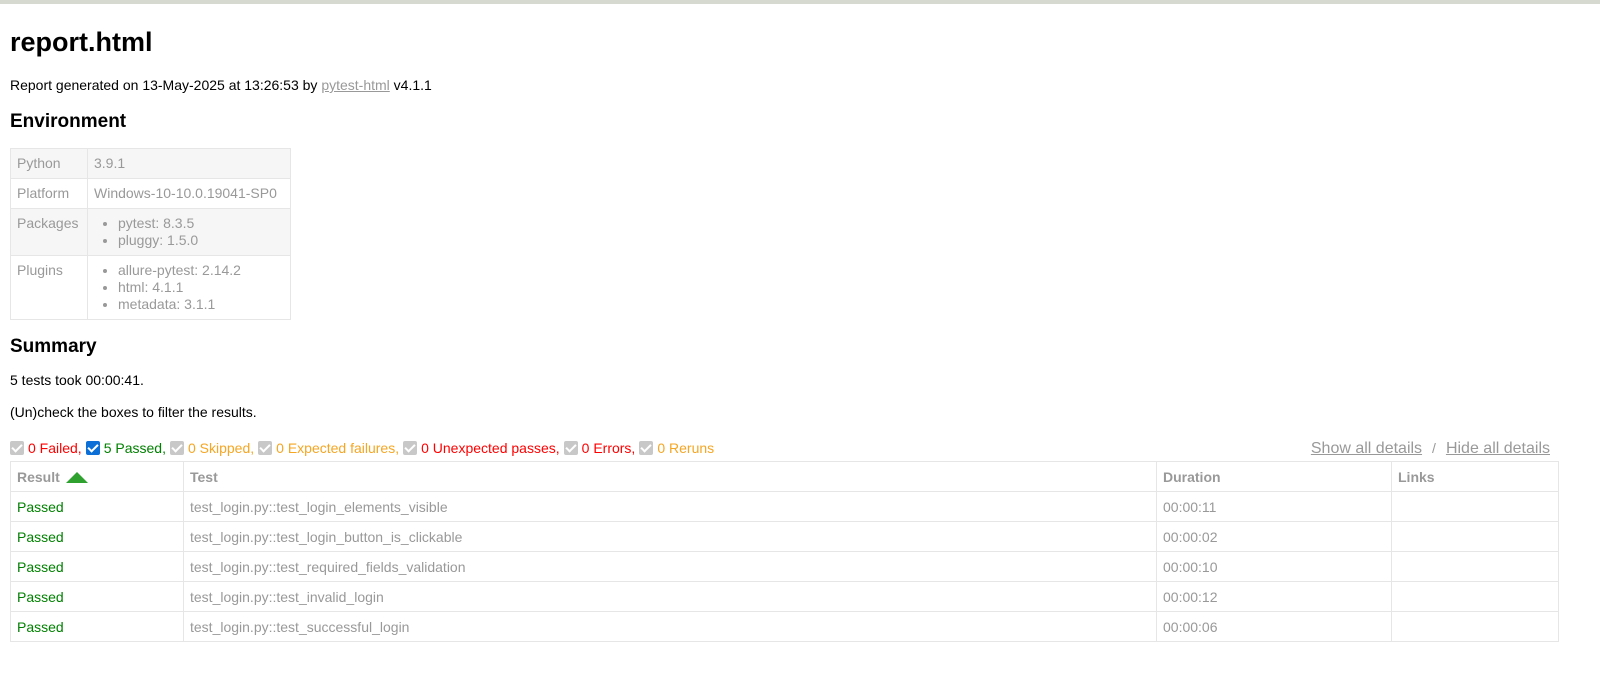 This screenshot has height=690, width=1600. Describe the element at coordinates (1274, 536) in the screenshot. I see `duration-cell: 00:00:02` at that location.